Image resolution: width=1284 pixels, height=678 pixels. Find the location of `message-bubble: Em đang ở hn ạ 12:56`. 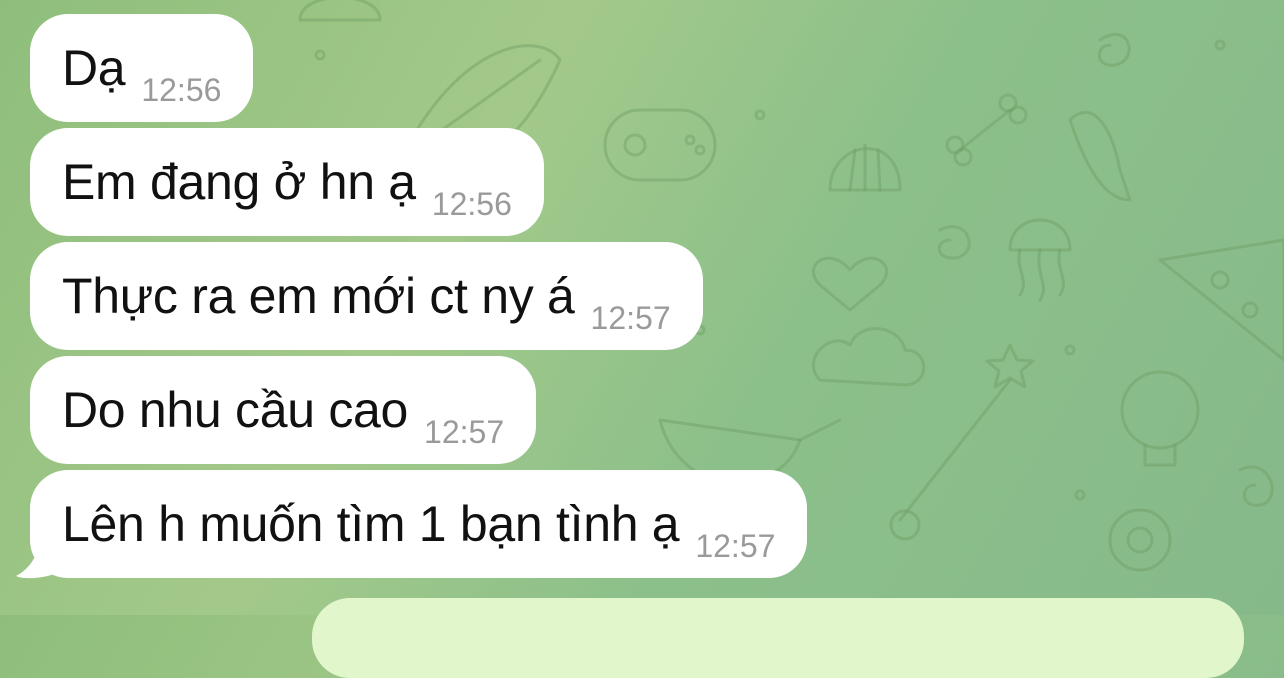

message-bubble: Em đang ở hn ạ 12:56 is located at coordinates (287, 182).